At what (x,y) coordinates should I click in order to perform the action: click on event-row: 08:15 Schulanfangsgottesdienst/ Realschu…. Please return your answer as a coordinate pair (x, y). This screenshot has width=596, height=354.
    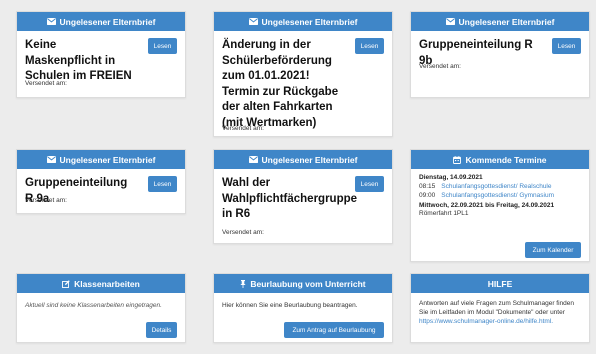
    Looking at the image, I should click on (500, 186).